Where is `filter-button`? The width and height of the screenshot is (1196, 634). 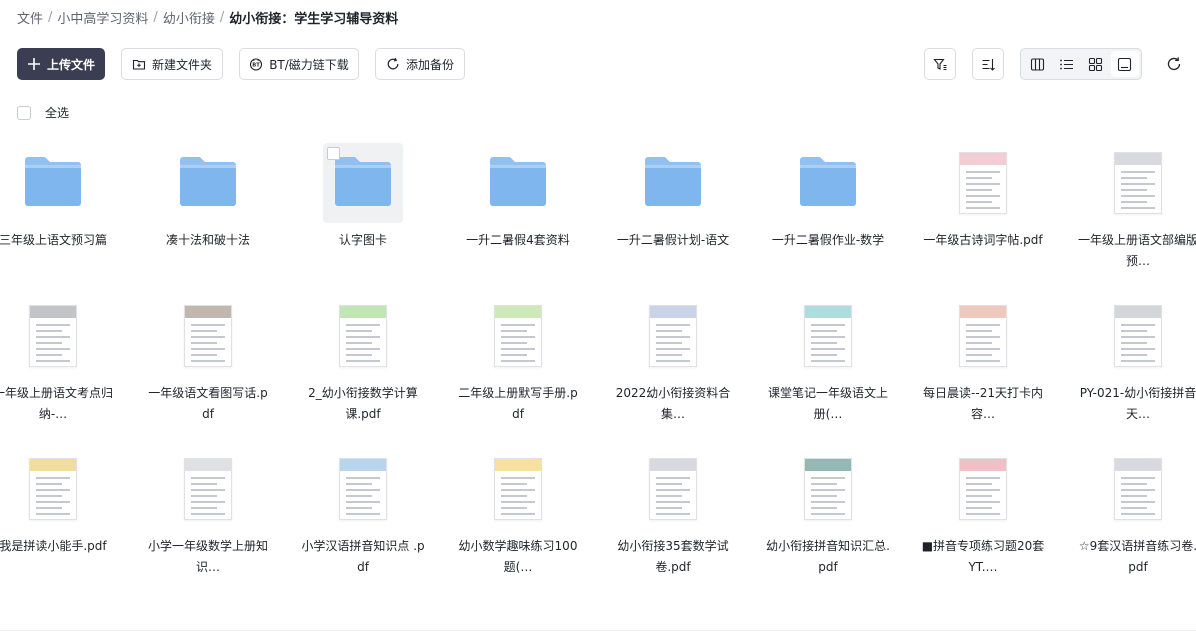
filter-button is located at coordinates (940, 64).